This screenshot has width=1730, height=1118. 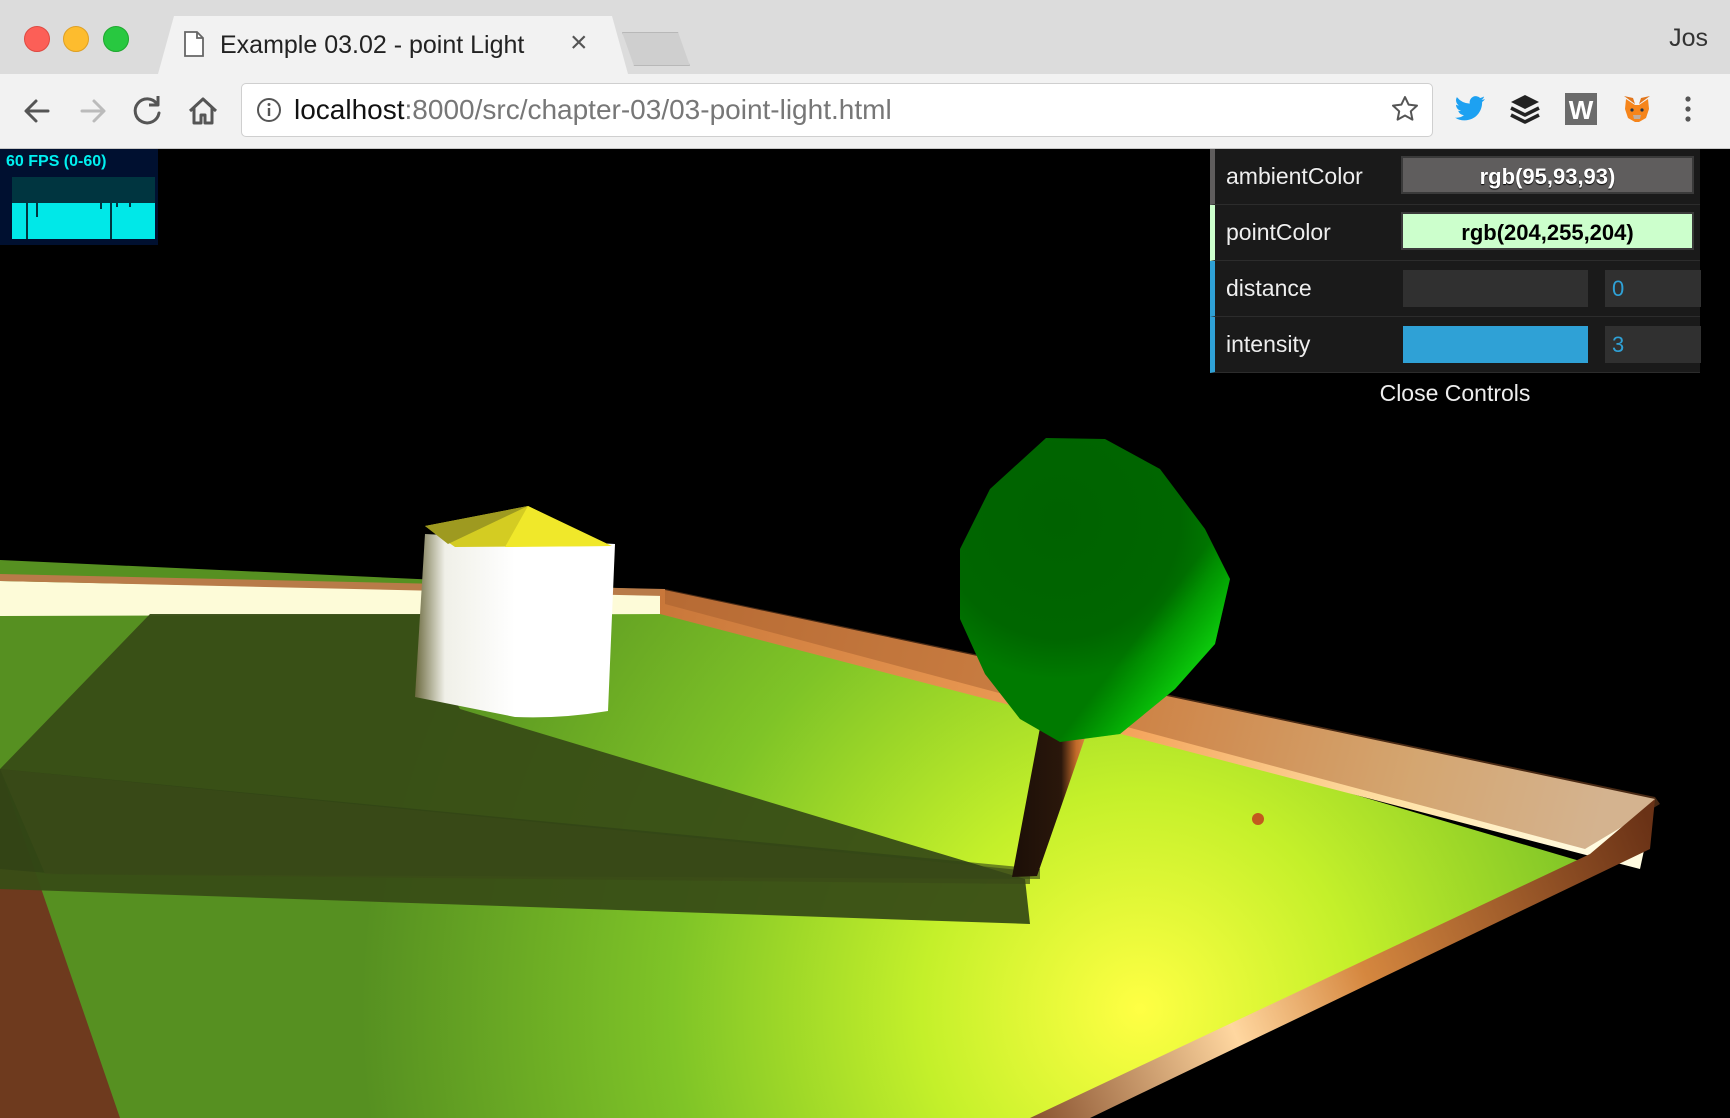 What do you see at coordinates (648, 109) in the screenshot?
I see `url-path: :8000/src/chapter-03/03-point-light.html` at bounding box center [648, 109].